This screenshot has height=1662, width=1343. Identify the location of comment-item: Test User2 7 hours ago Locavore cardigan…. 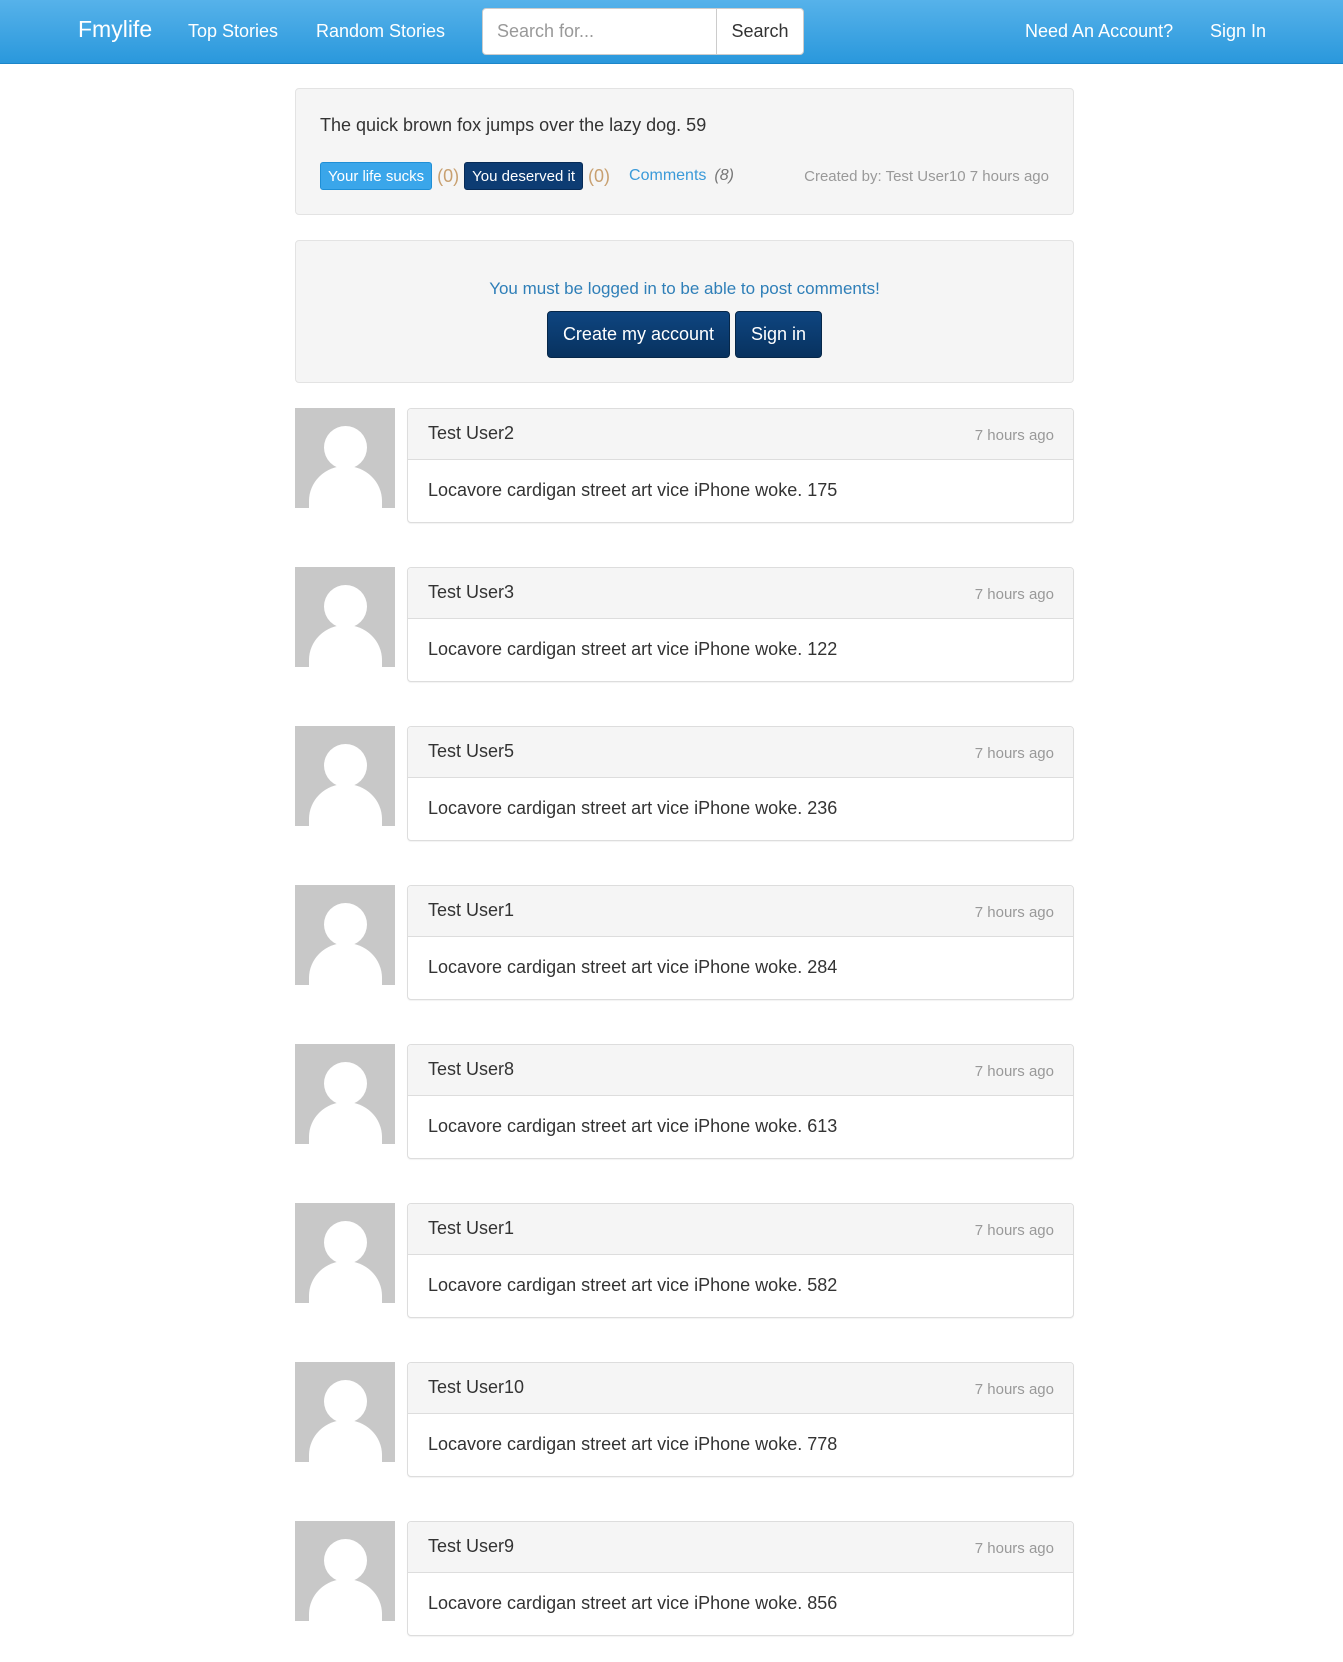
(684, 466).